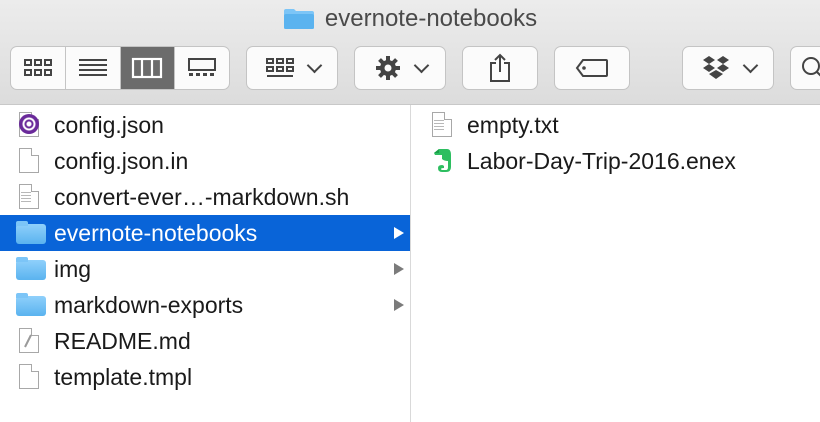 The height and width of the screenshot is (422, 820). Describe the element at coordinates (442, 161) in the screenshot. I see `evernote-icon` at that location.